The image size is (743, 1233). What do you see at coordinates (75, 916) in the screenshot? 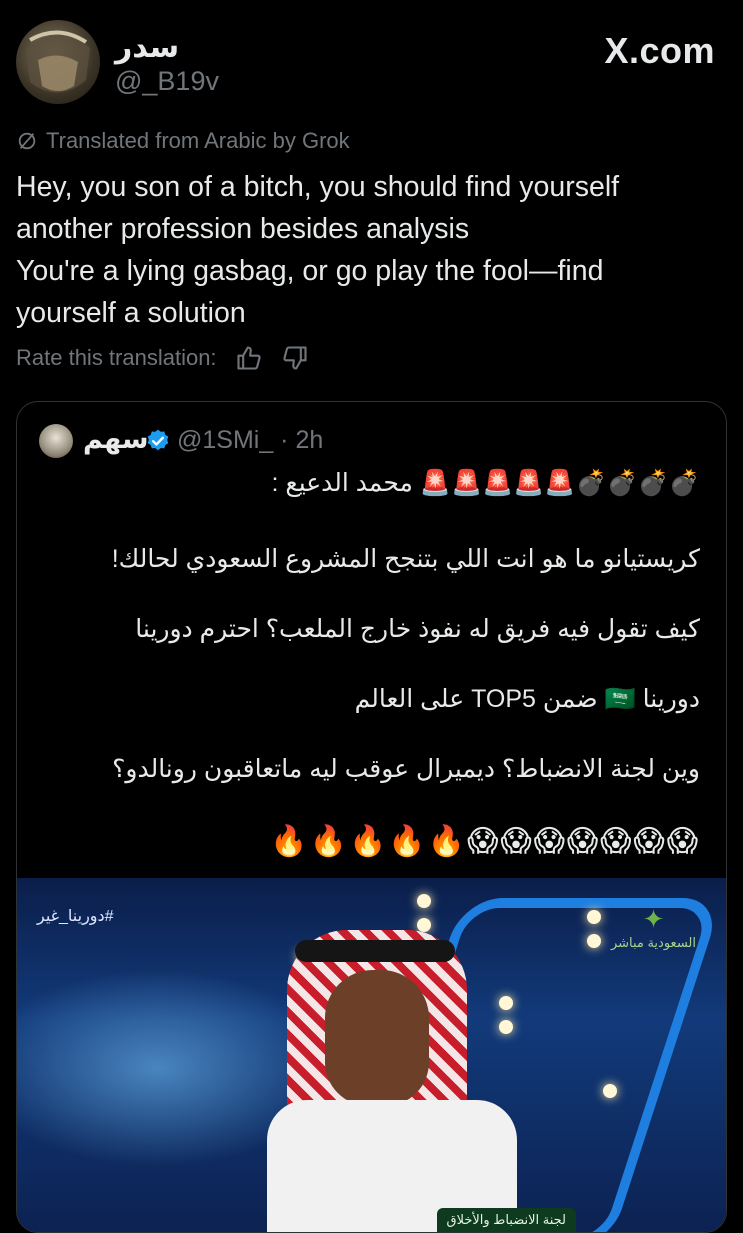
I see `media-hashtag: #دورينا_غير` at bounding box center [75, 916].